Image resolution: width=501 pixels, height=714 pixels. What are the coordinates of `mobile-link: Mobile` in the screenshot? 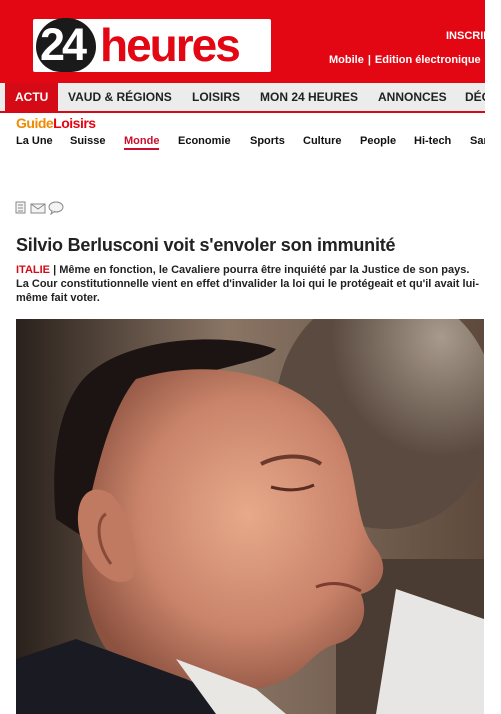 It's located at (346, 60).